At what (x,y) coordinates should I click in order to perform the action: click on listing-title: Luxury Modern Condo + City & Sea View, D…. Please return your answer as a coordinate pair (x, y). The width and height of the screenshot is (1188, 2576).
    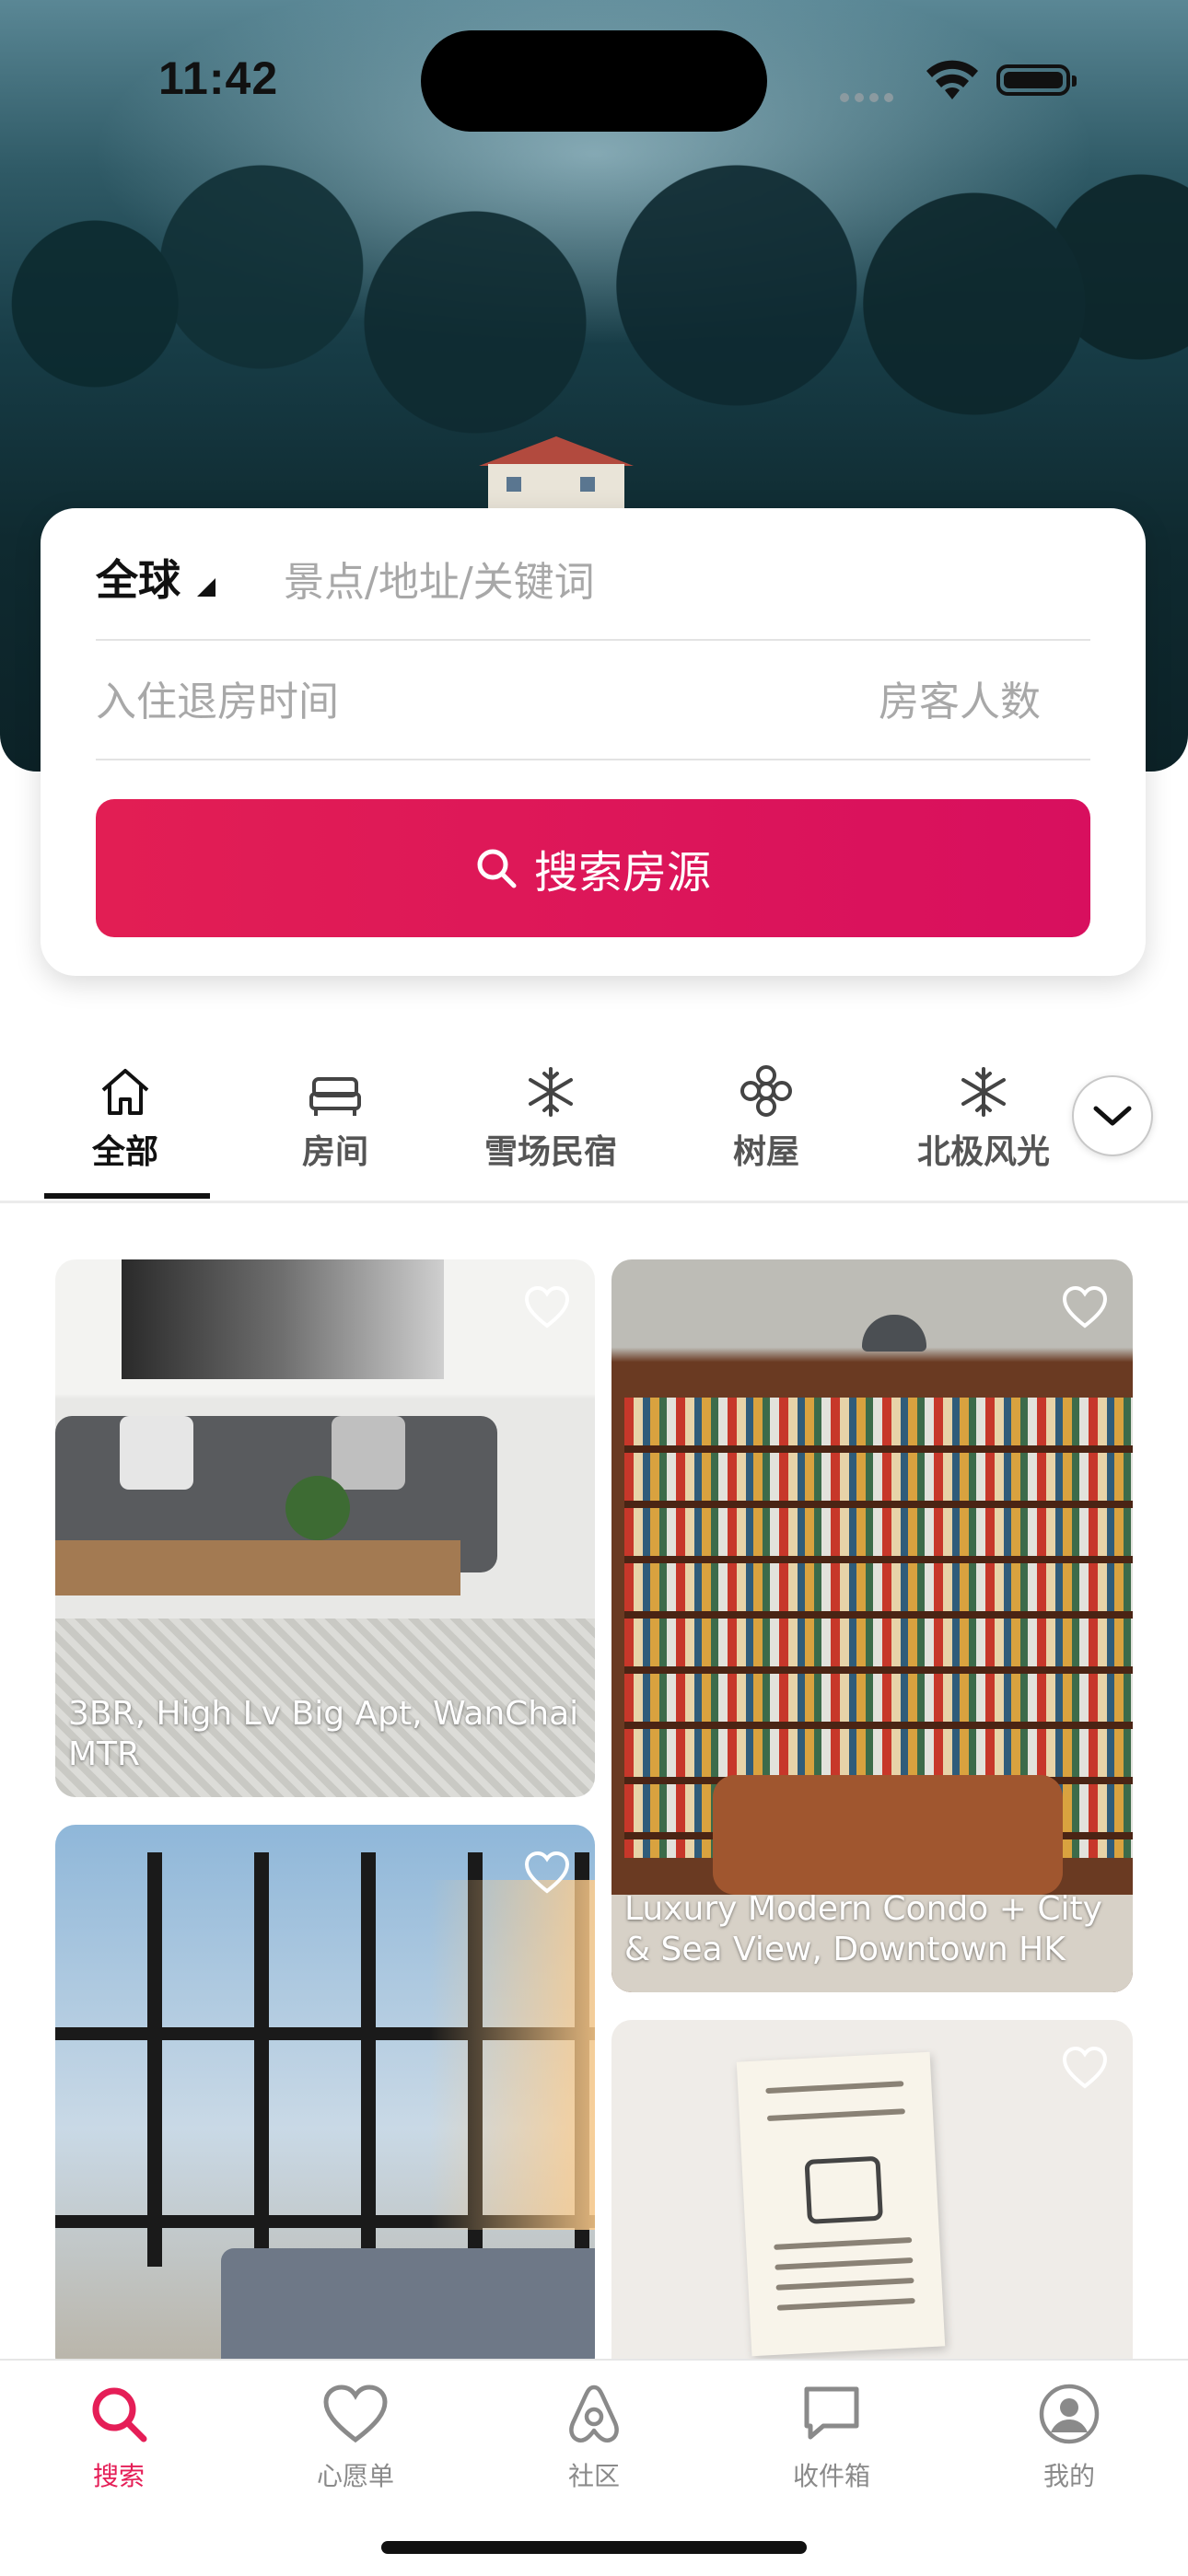
    Looking at the image, I should click on (863, 1929).